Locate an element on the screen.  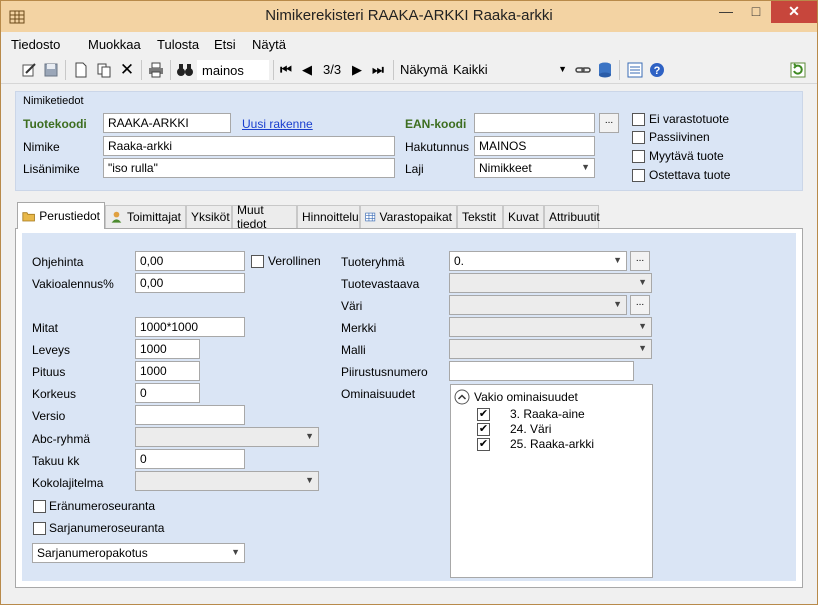
close-button: ✕ is located at coordinates (794, 12).